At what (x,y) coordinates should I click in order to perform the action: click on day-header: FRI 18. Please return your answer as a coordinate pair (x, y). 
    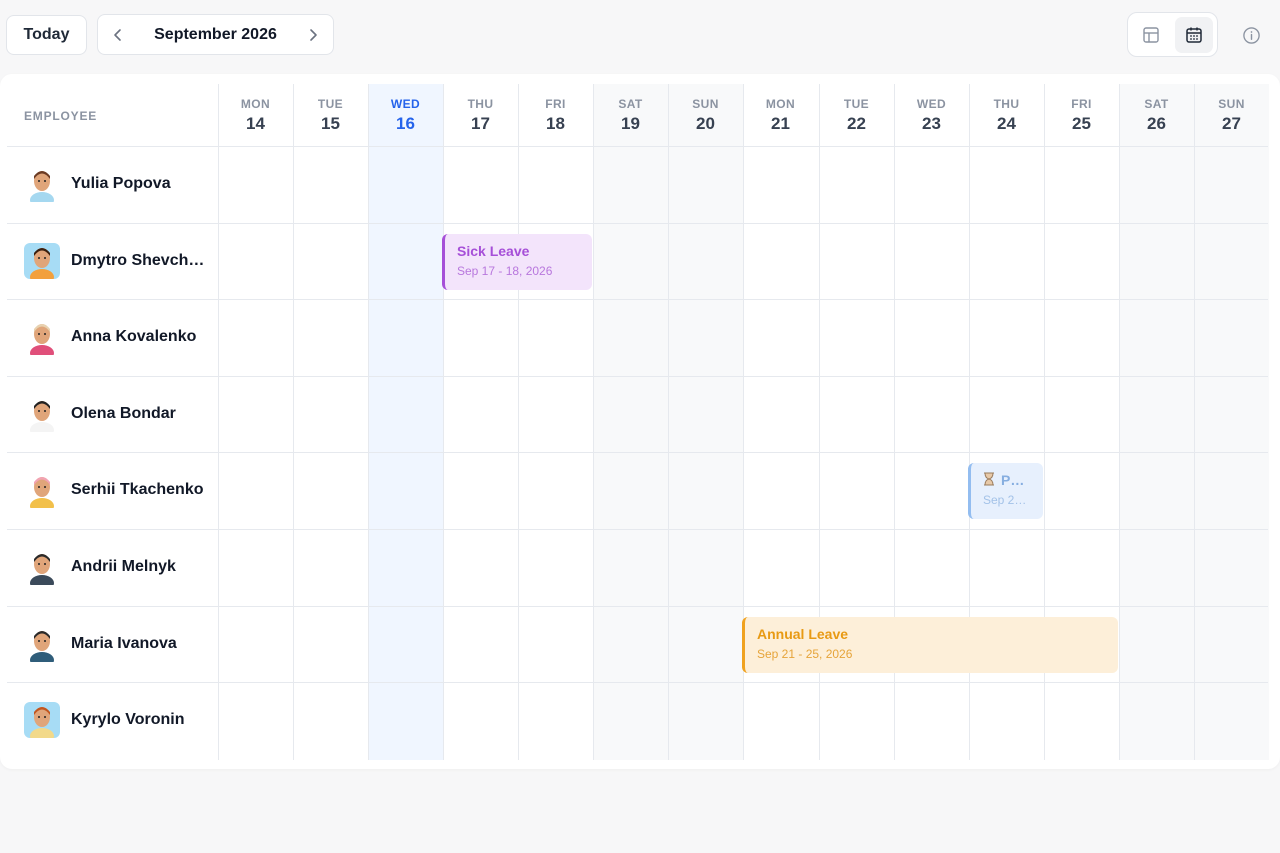
    Looking at the image, I should click on (555, 115).